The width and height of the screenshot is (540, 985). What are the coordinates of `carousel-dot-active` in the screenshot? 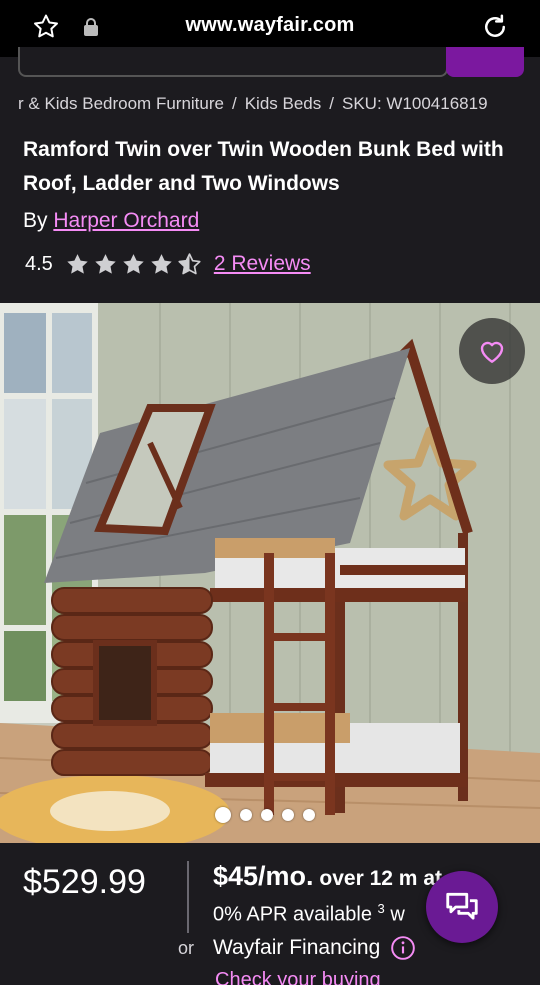 It's located at (223, 815).